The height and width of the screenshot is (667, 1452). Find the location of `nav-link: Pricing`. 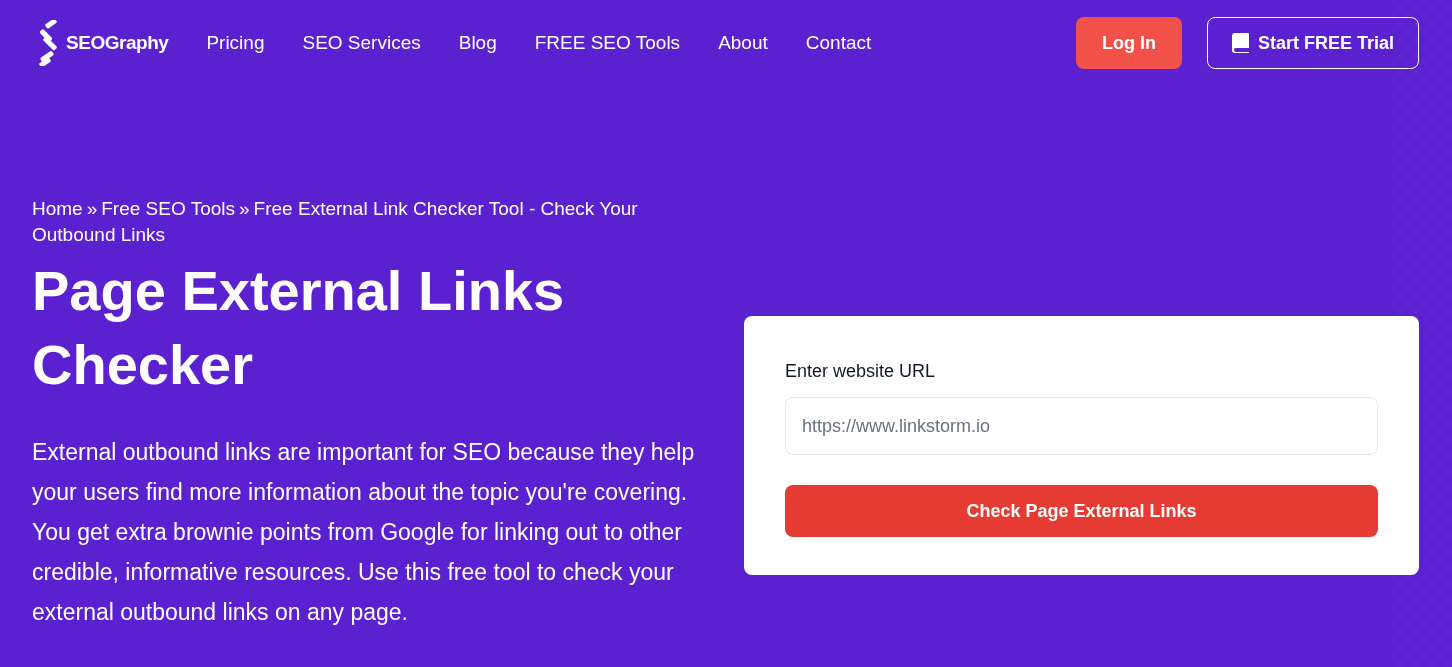

nav-link: Pricing is located at coordinates (235, 43).